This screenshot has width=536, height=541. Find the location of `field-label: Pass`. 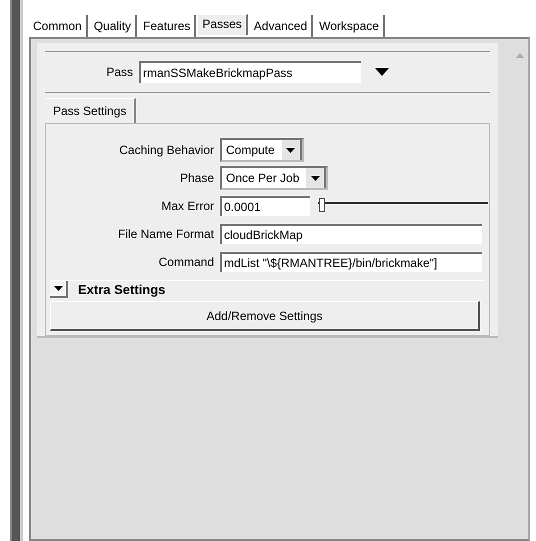

field-label: Pass is located at coordinates (119, 72).